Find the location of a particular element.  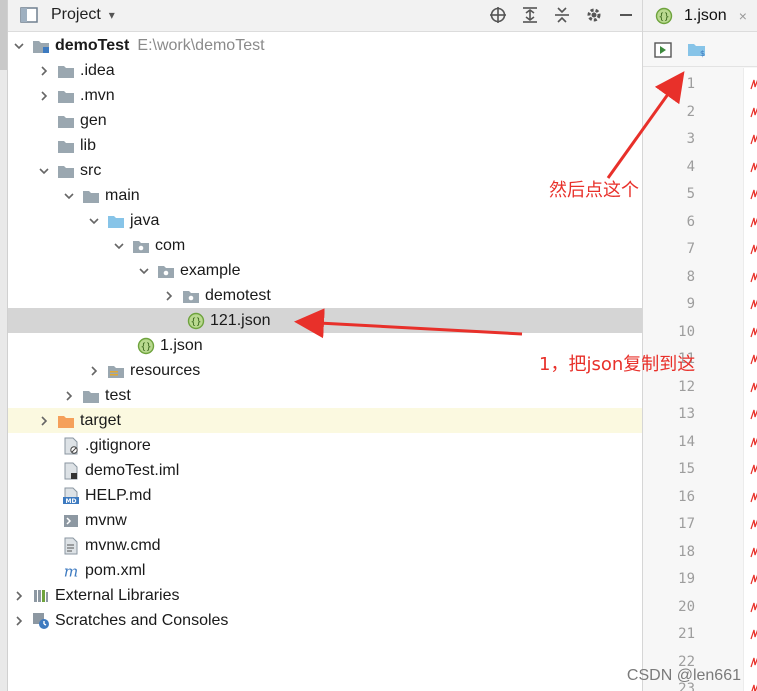

tree-row-demotest-package: demotest is located at coordinates (325, 295).